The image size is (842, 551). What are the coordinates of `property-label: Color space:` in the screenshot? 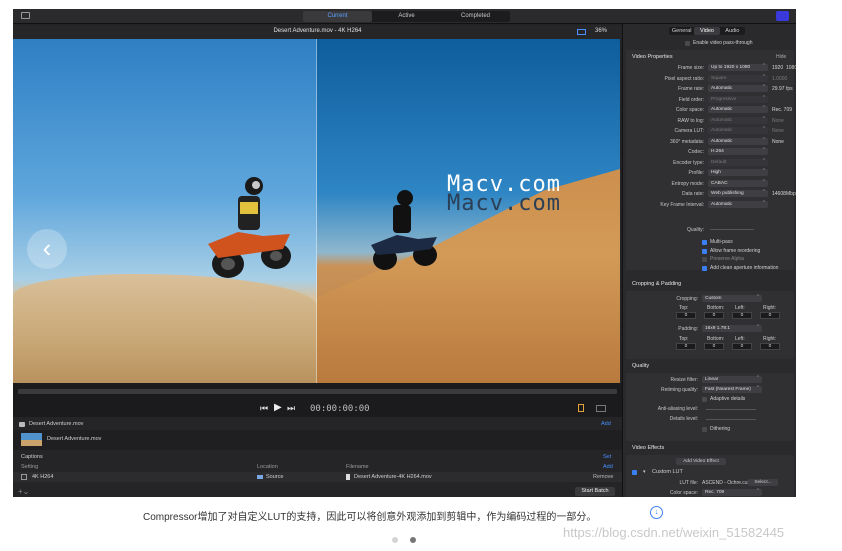 It's located at (689, 110).